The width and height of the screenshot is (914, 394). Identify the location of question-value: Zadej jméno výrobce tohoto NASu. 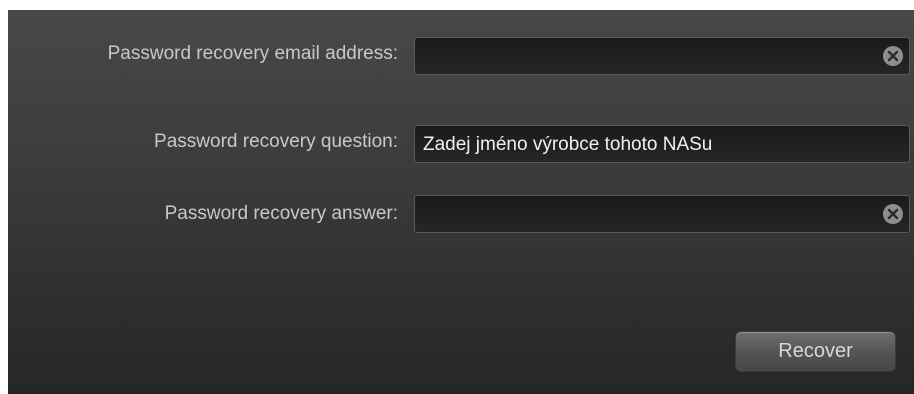
(568, 144).